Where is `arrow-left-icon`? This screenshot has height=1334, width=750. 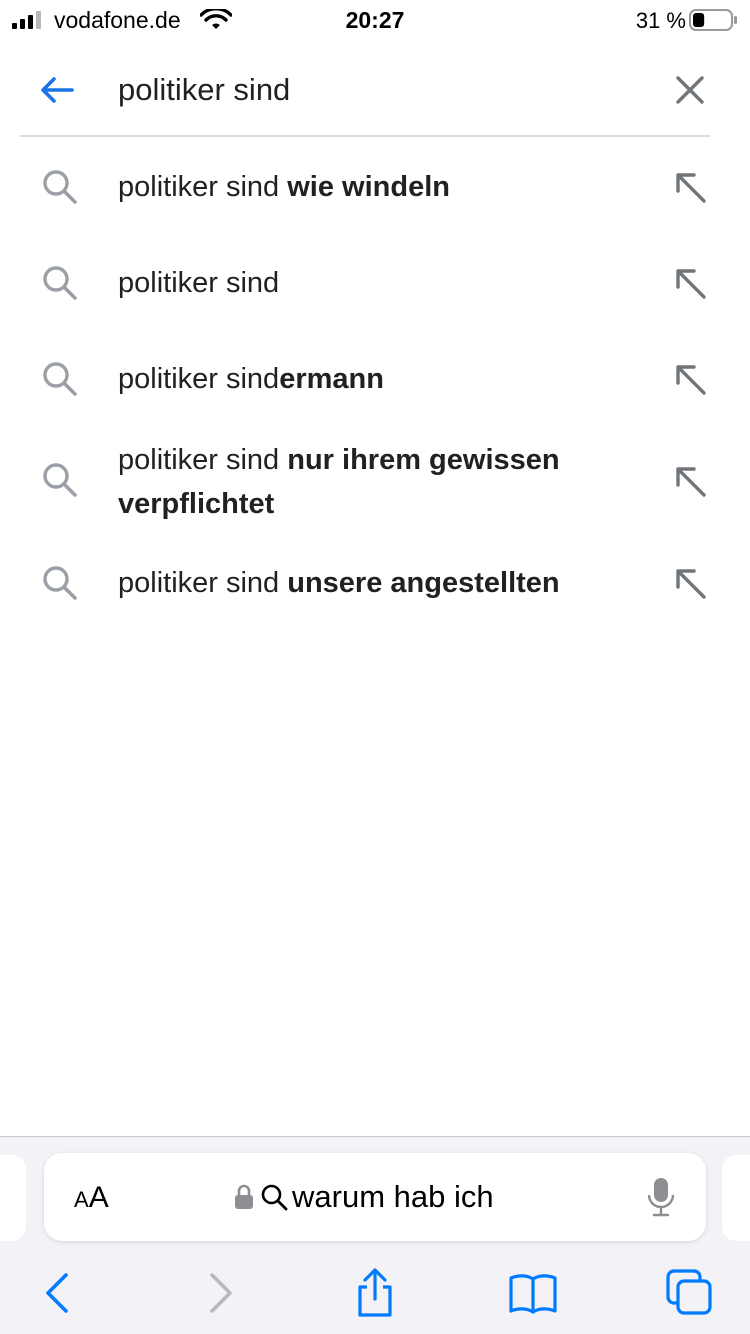 arrow-left-icon is located at coordinates (57, 90).